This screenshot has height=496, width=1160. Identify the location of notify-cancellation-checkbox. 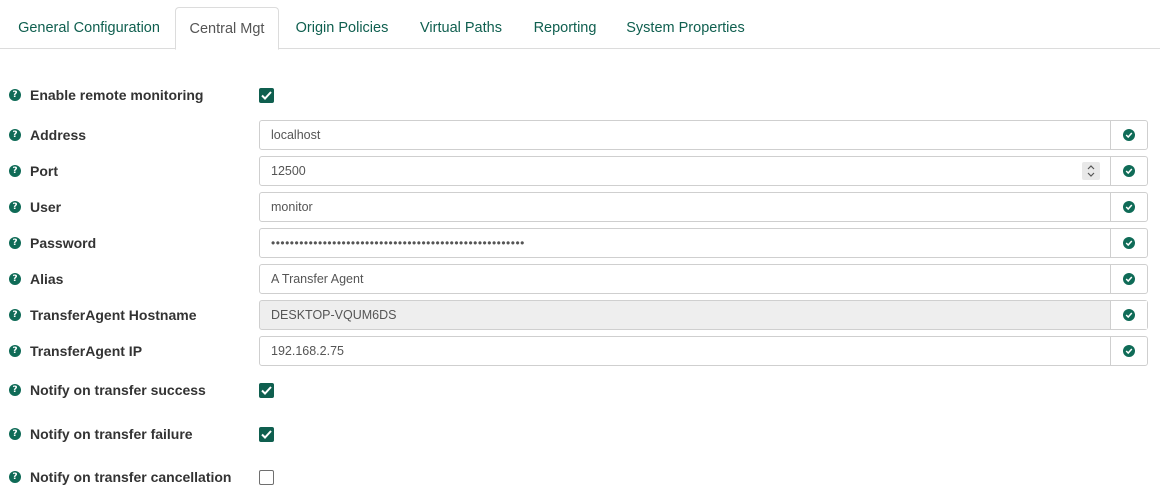
(266, 477).